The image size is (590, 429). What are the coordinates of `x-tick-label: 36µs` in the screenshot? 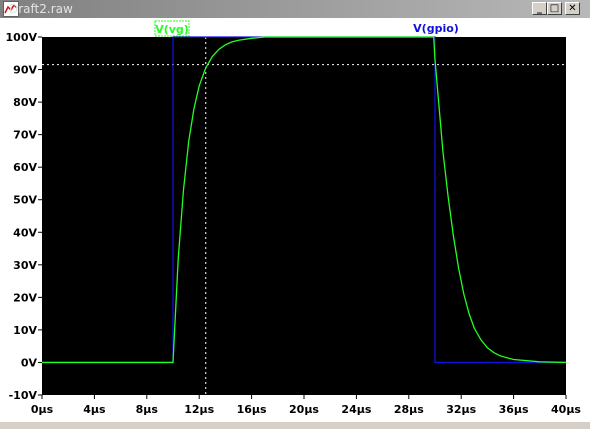 It's located at (514, 409).